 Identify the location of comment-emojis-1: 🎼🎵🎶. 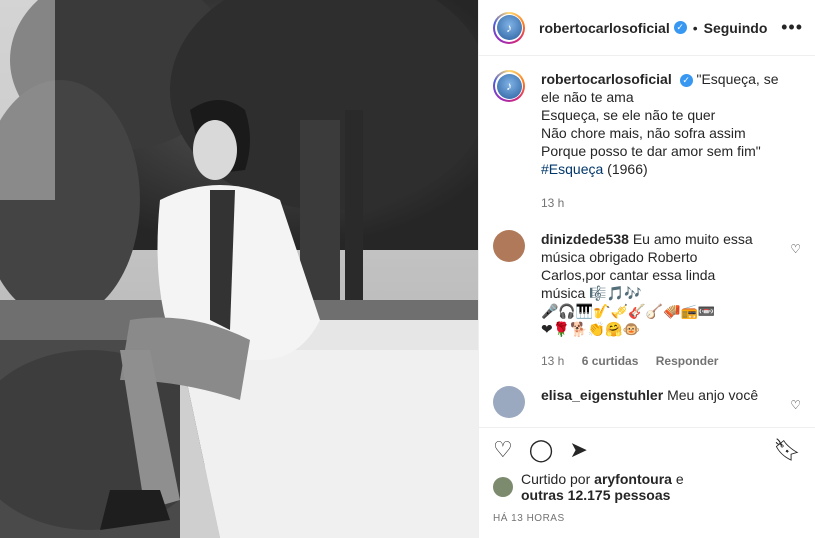
(615, 293).